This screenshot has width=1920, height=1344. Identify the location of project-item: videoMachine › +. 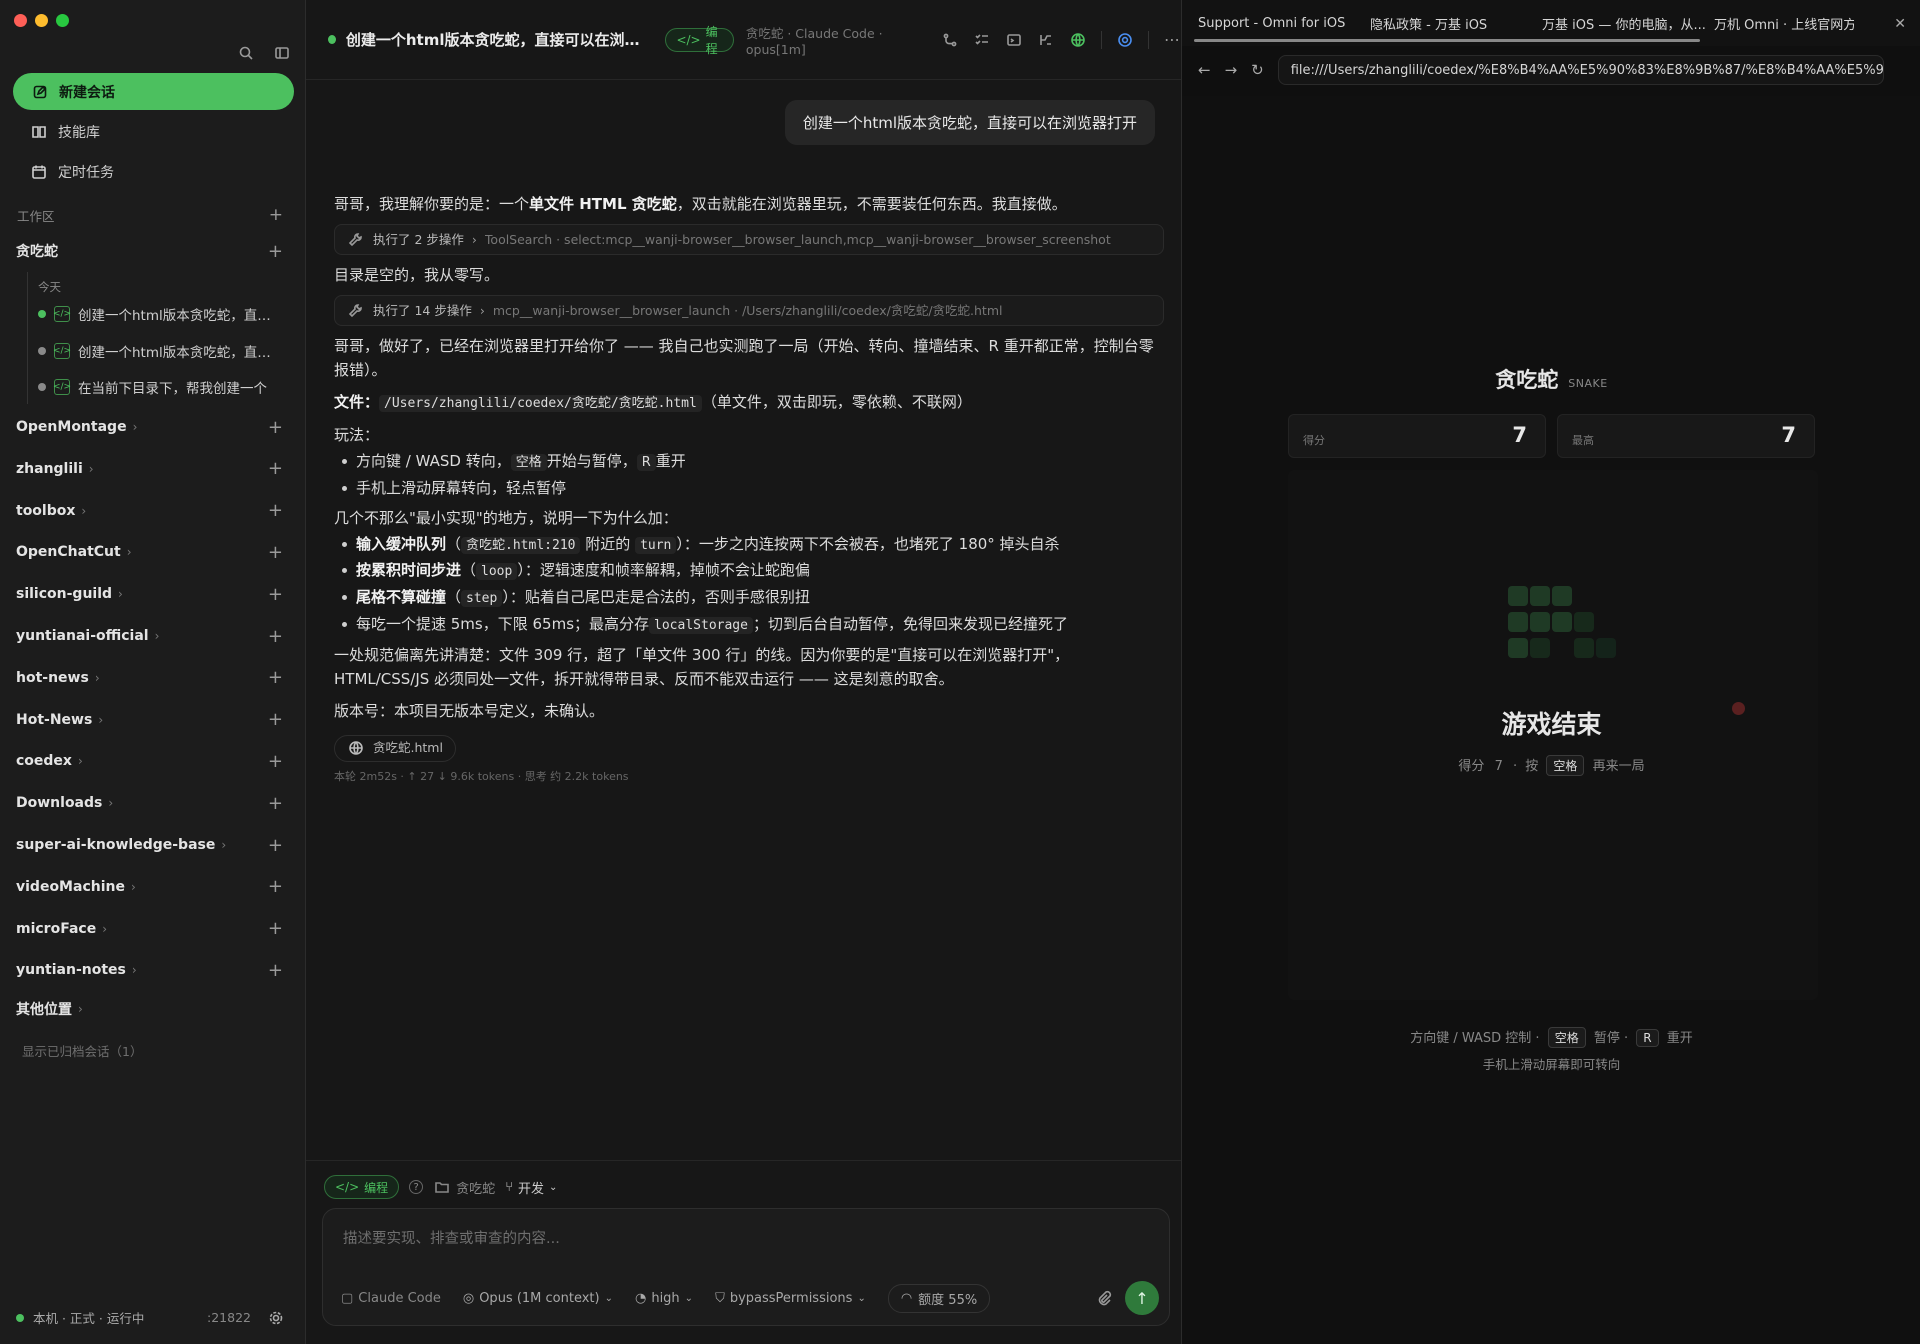
(149, 887).